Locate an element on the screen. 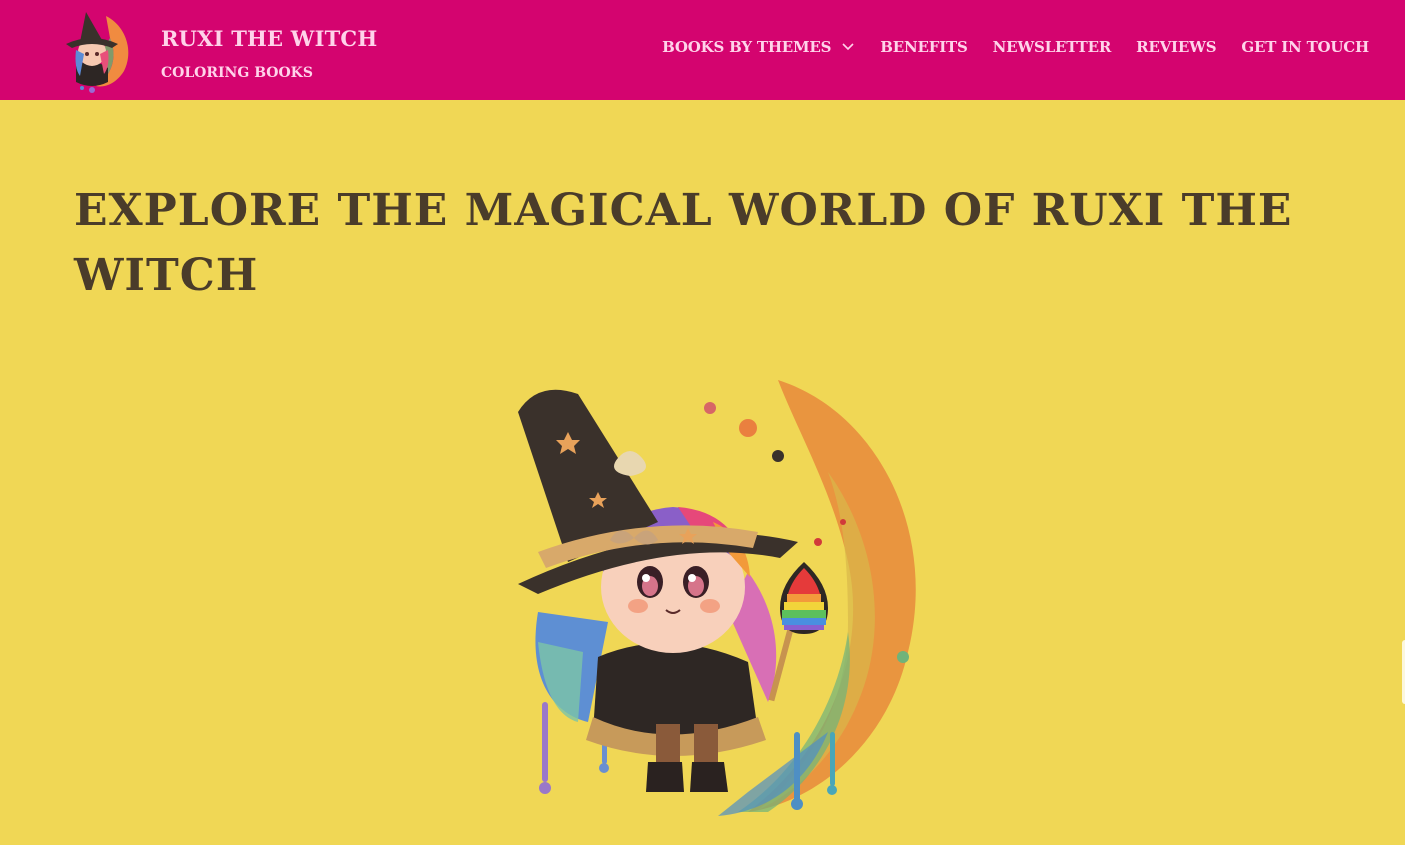  nav-item-reviews: REVIEWS is located at coordinates (1176, 47).